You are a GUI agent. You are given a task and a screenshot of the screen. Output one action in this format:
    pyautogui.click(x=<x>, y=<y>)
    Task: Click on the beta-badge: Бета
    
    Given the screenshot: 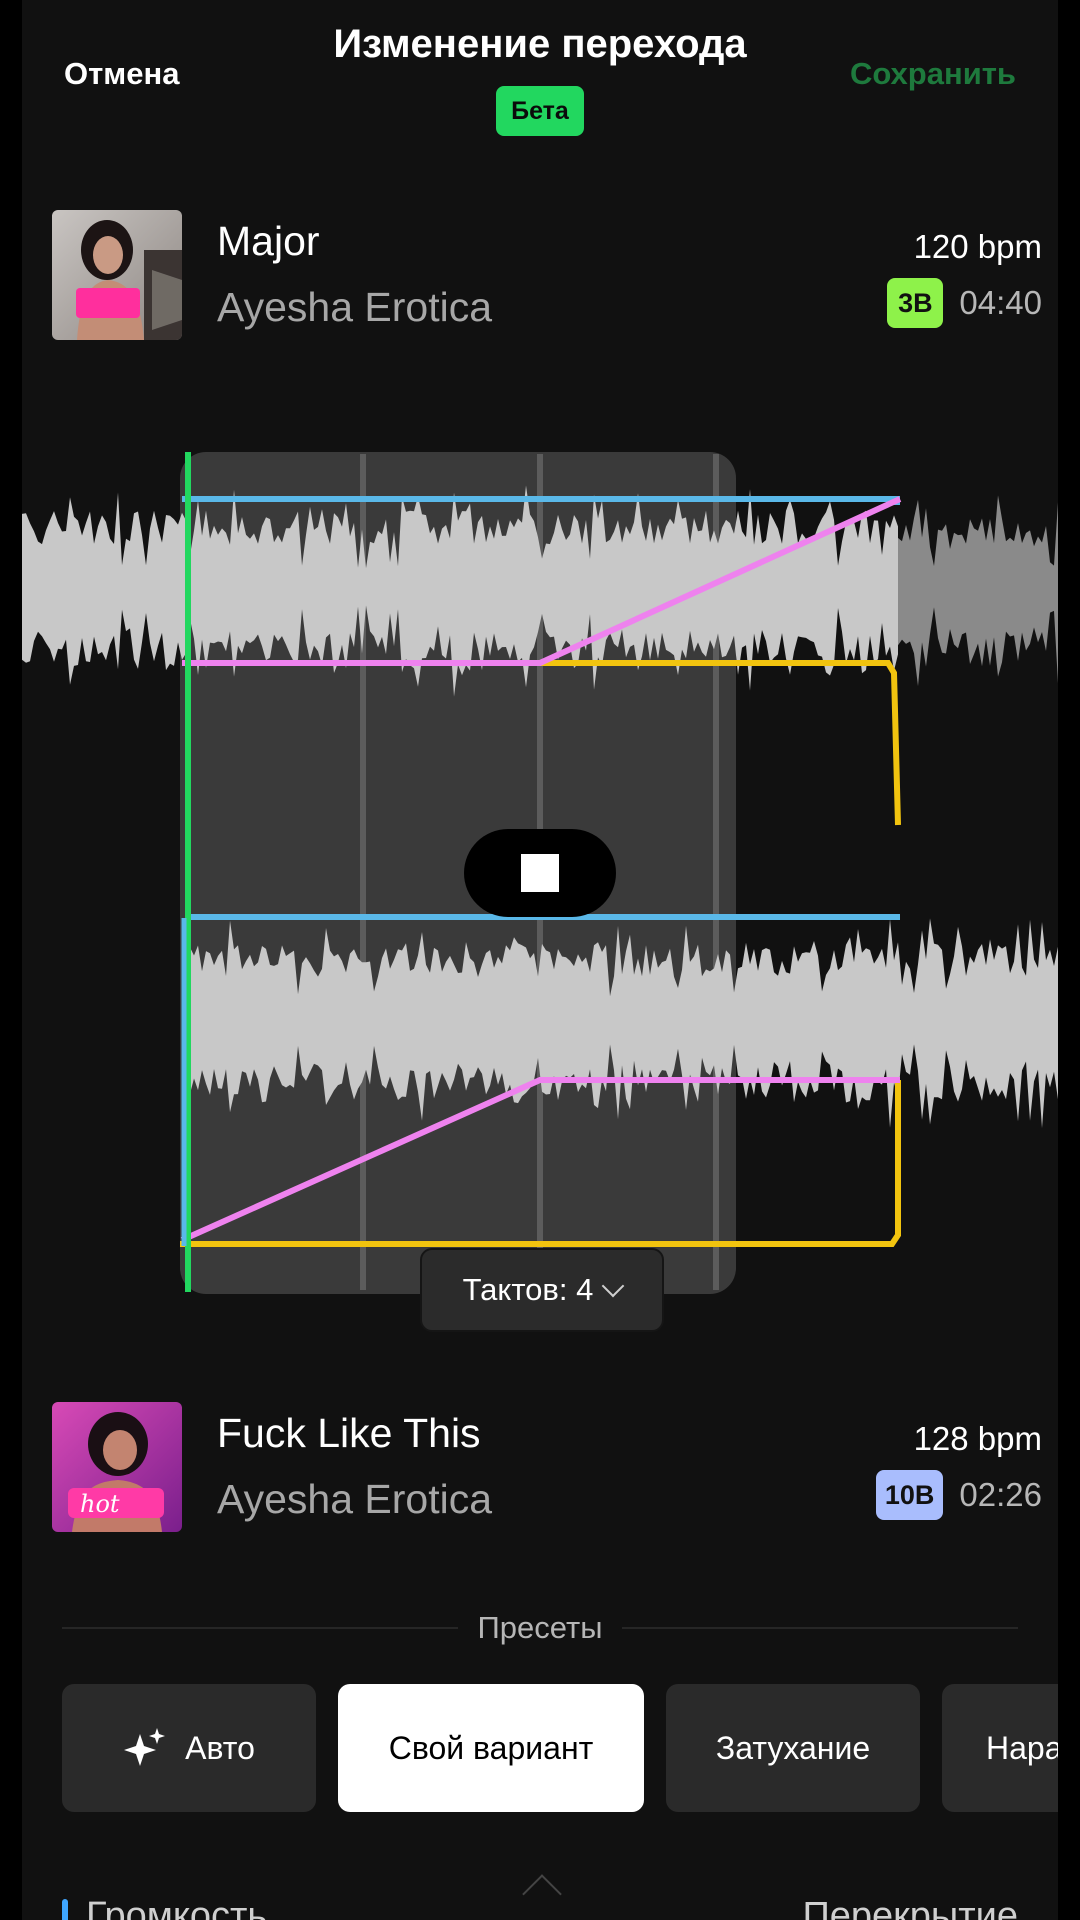 What is the action you would take?
    pyautogui.click(x=540, y=111)
    